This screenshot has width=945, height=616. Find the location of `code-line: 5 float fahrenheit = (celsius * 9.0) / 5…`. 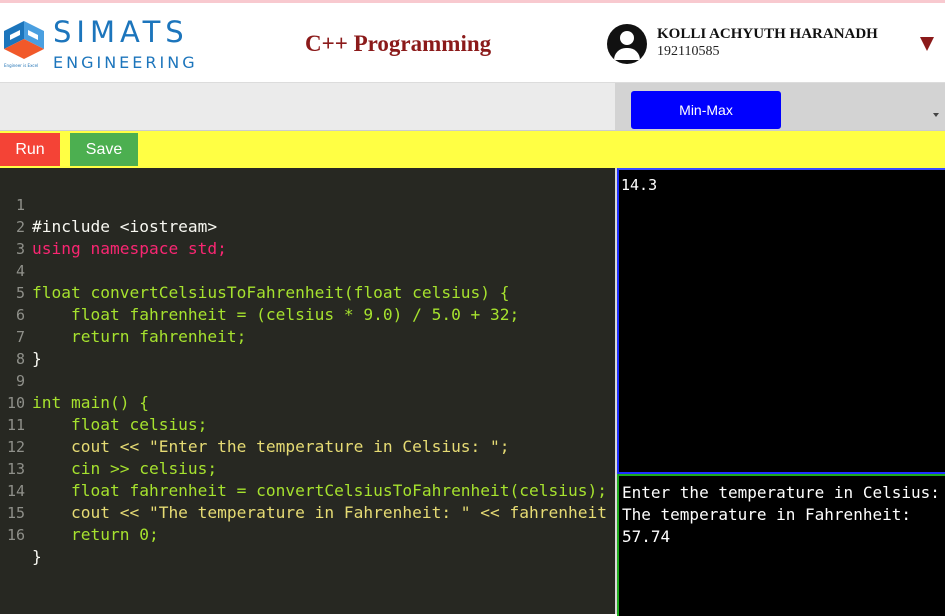

code-line: 5 float fahrenheit = (celsius * 9.0) / 5… is located at coordinates (259, 292).